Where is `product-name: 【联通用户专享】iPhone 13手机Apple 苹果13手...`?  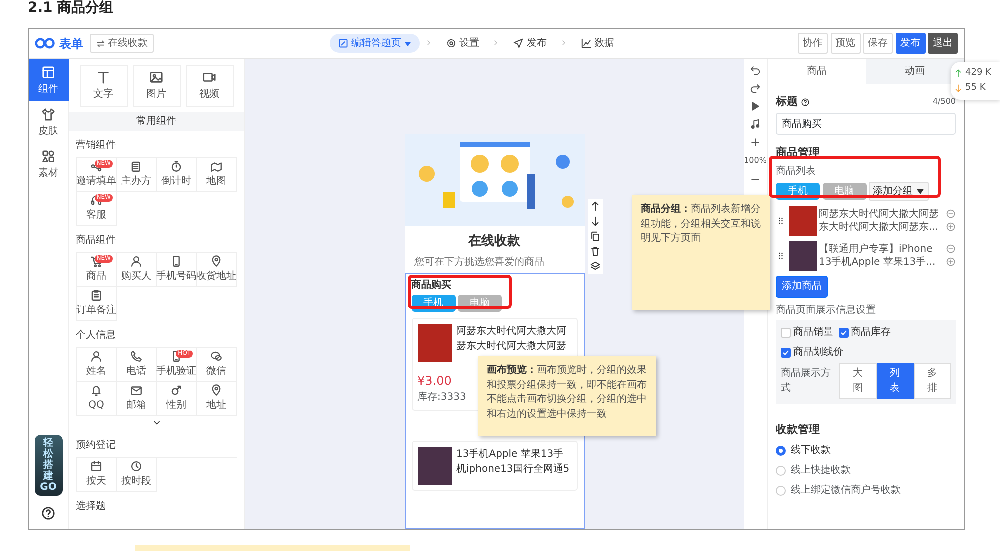
product-name: 【联通用户专享】iPhone 13手机Apple 苹果13手... is located at coordinates (878, 255).